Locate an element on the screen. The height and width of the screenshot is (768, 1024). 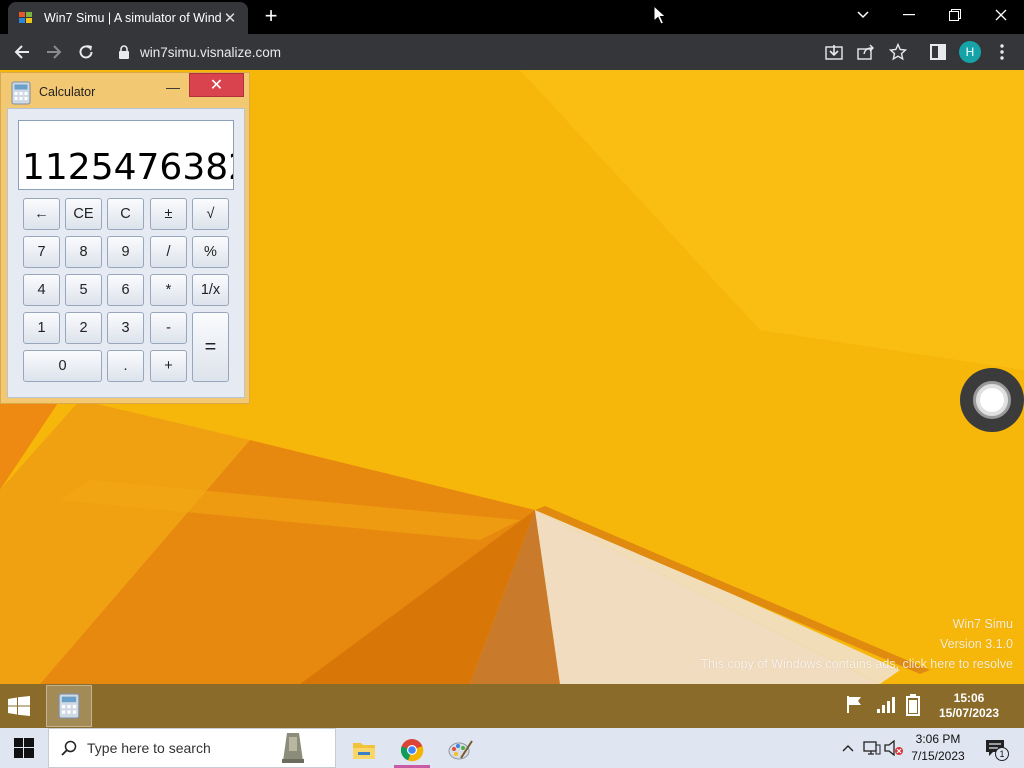
tab-close-icon: ✕ is located at coordinates (230, 18).